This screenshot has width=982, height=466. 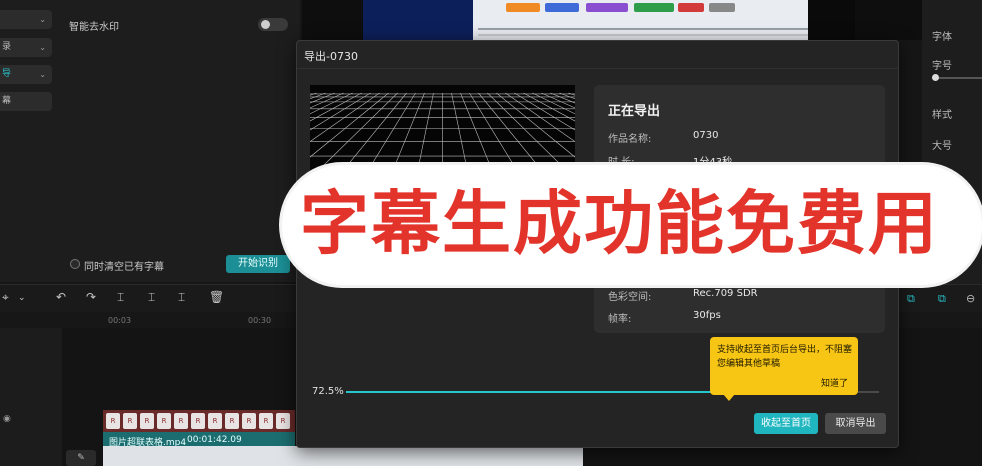 What do you see at coordinates (75, 264) in the screenshot?
I see `clear-subtitles-radio` at bounding box center [75, 264].